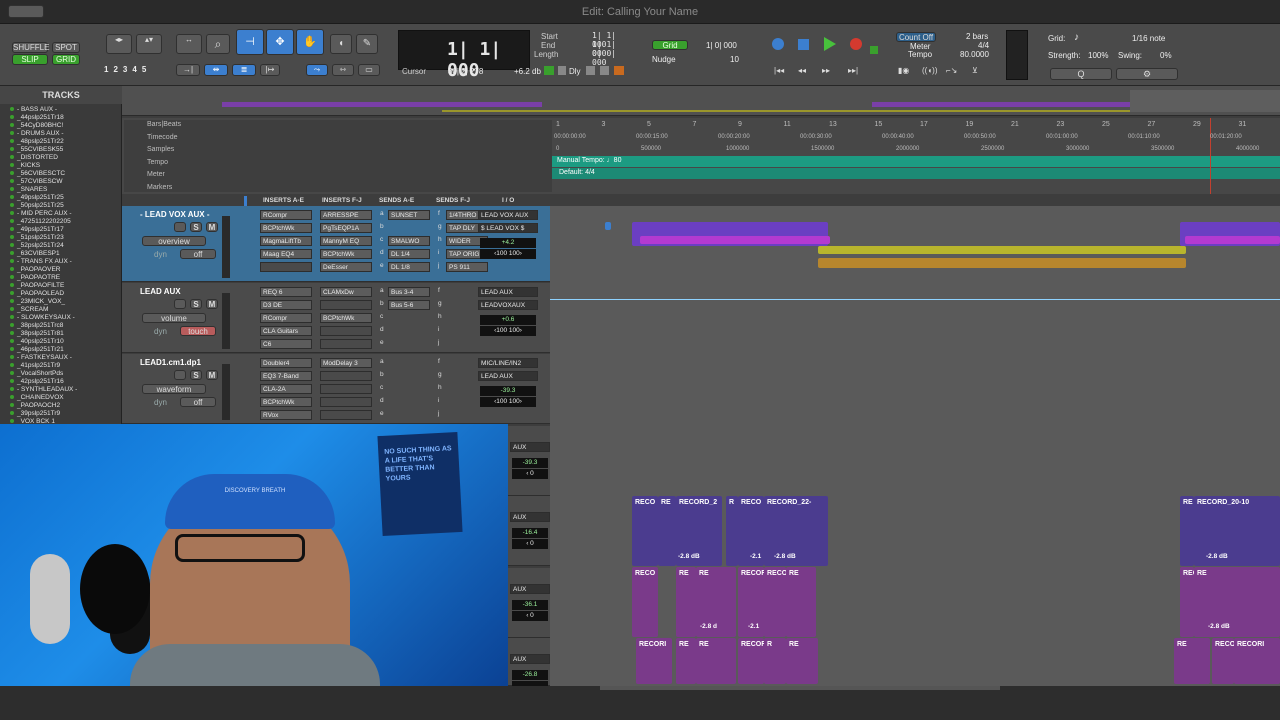 Image resolution: width=1280 pixels, height=720 pixels. Describe the element at coordinates (61, 326) in the screenshot. I see `tracks-list-item: _38pslp251Trc8` at that location.